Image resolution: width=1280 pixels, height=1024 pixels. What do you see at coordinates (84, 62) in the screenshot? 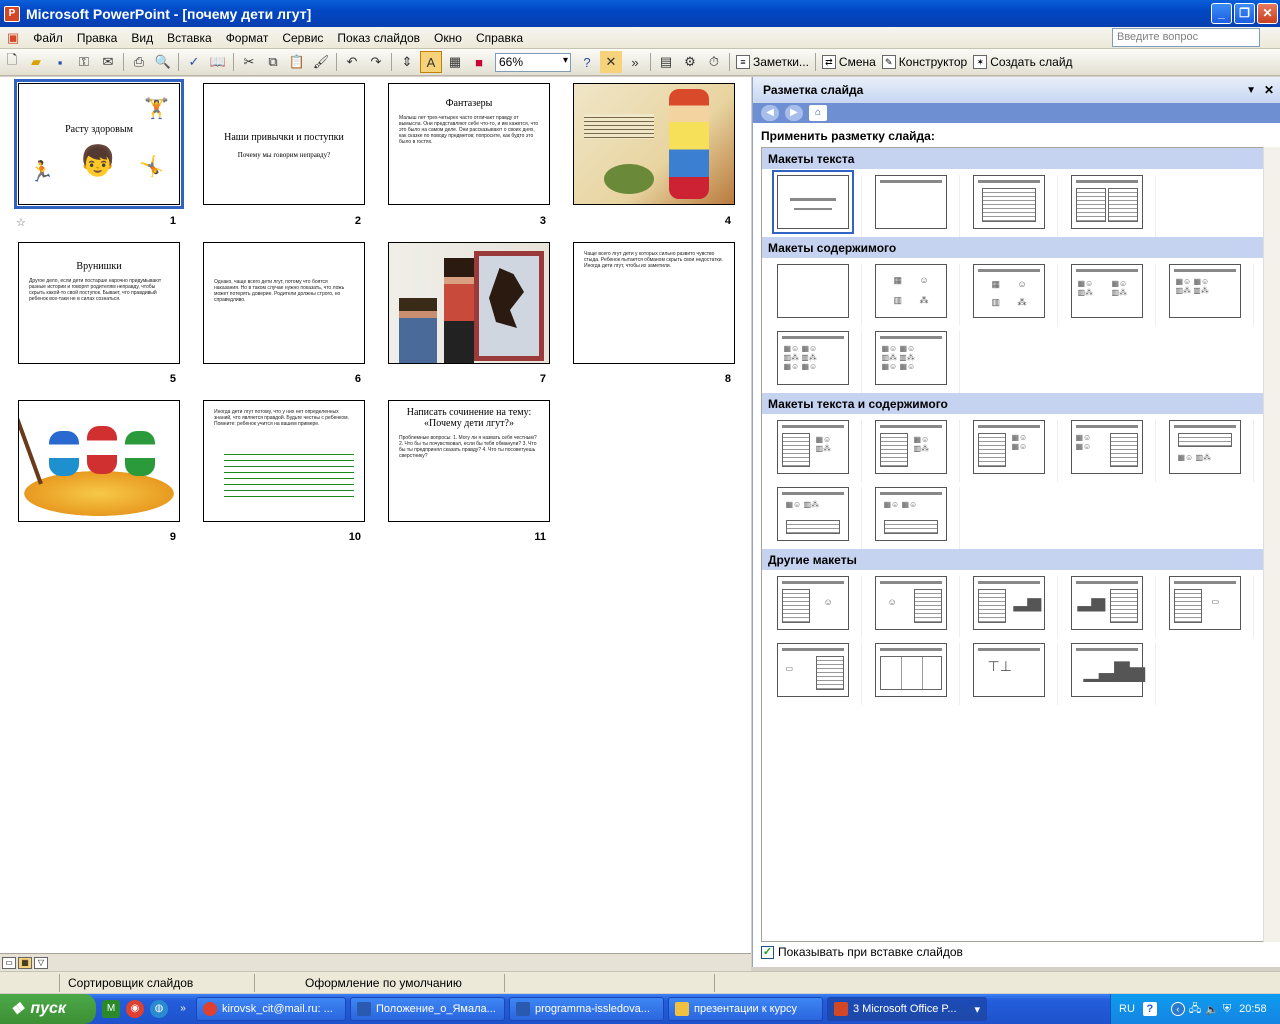
I see `permission-icon: ⚿` at bounding box center [84, 62].